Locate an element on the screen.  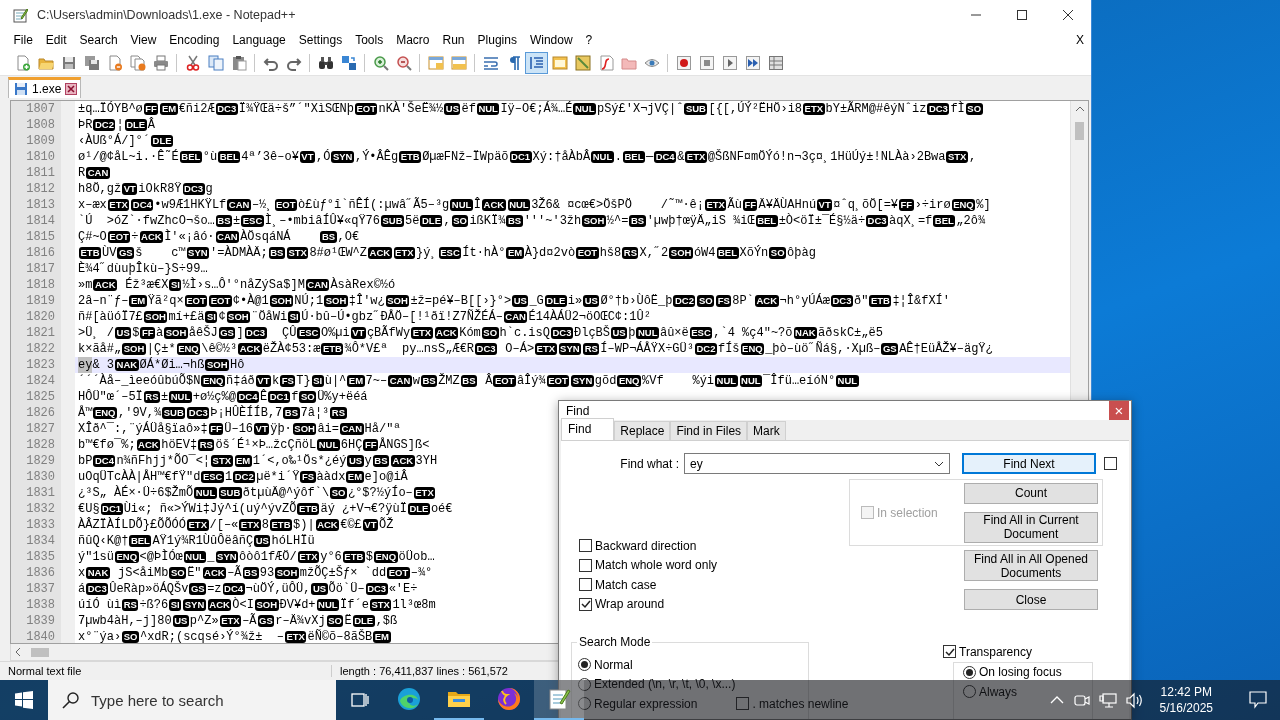
chevron-up-icon is located at coordinates (1056, 700).